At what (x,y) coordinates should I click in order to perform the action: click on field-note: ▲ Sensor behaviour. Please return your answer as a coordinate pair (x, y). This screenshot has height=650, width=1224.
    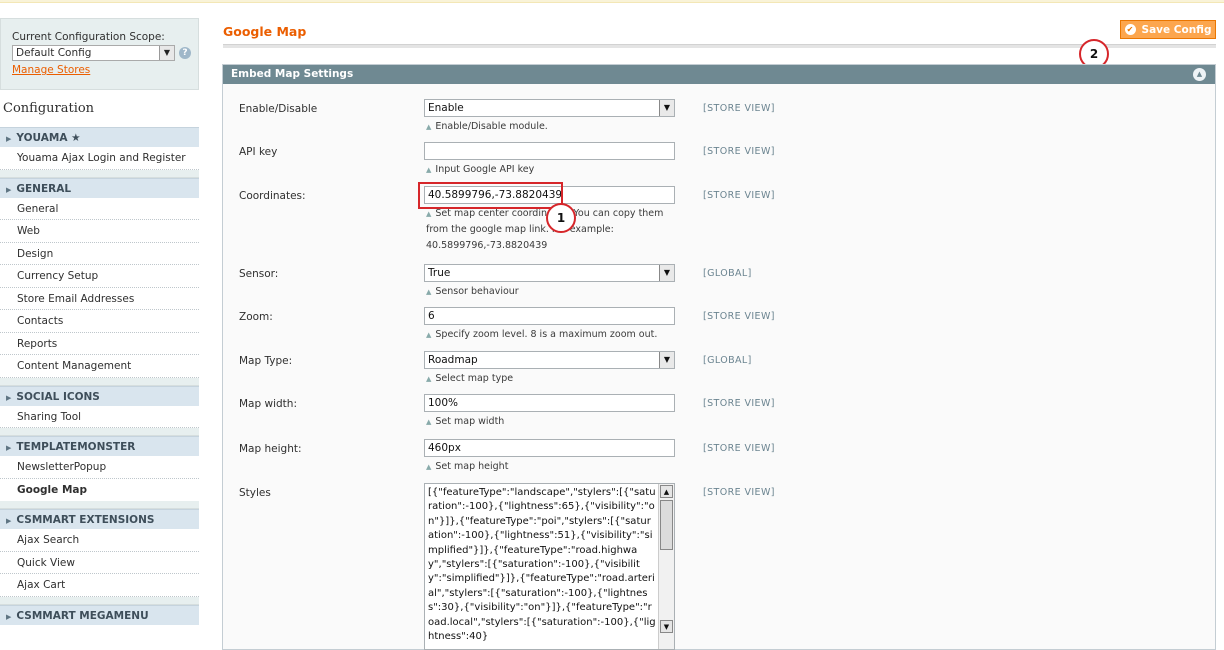
    Looking at the image, I should click on (472, 291).